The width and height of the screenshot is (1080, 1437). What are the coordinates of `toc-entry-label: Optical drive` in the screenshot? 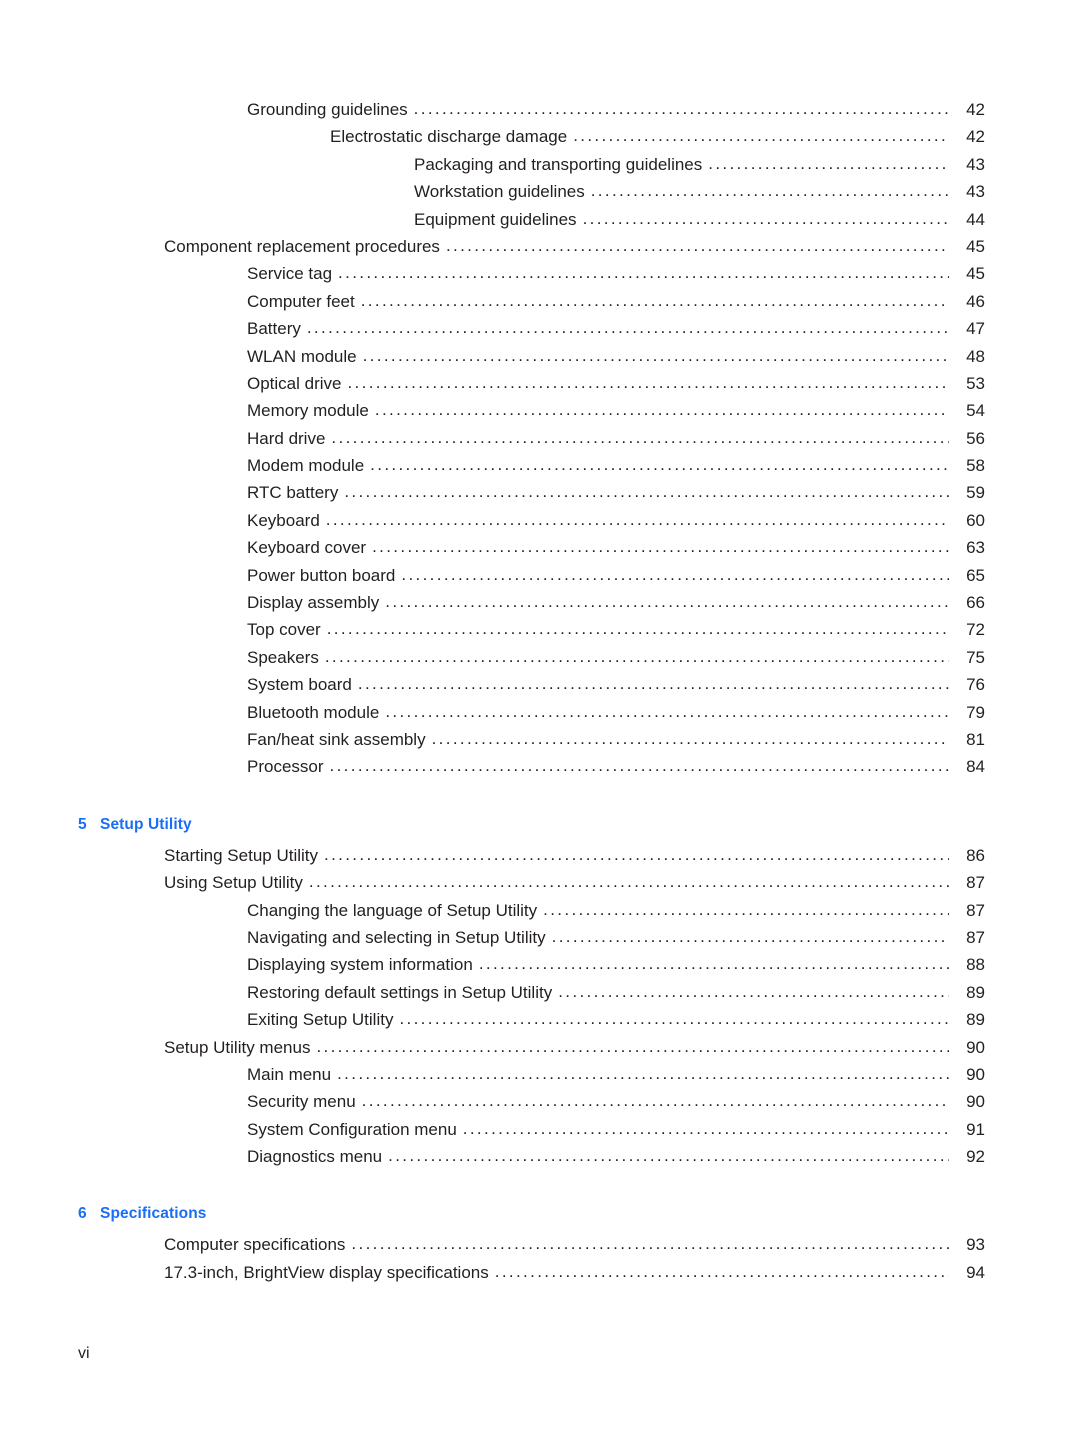 It's located at (294, 383).